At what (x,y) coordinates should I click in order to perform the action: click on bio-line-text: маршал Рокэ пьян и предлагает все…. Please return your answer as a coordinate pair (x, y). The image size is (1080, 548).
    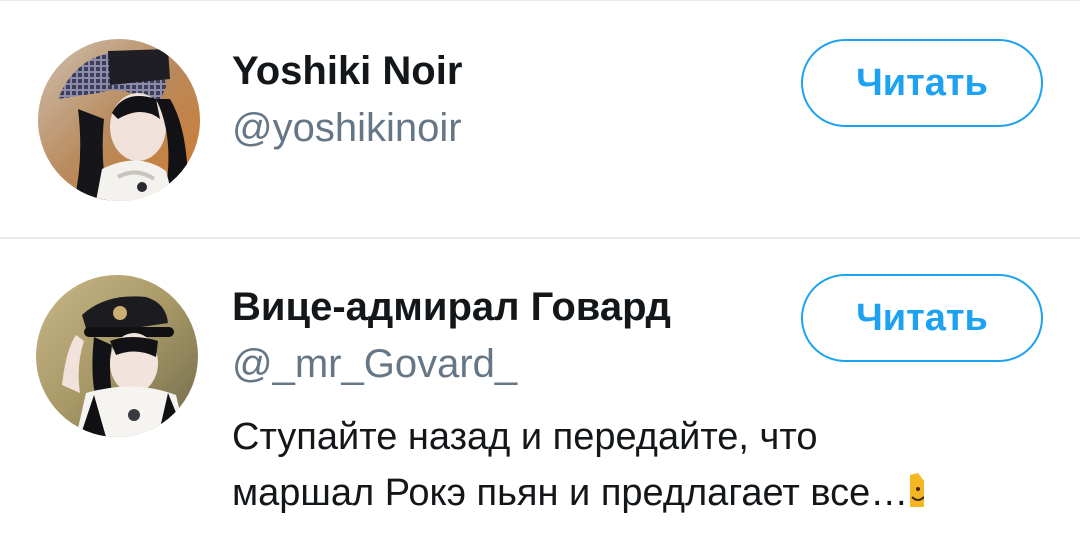
    Looking at the image, I should click on (570, 493).